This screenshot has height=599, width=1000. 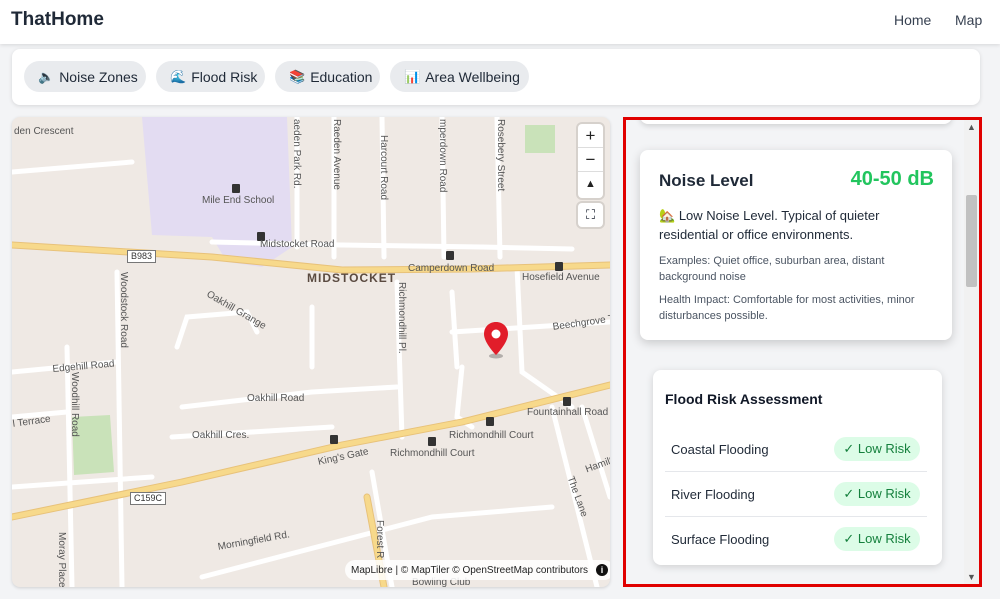 I want to click on street-label: Oakhill Cres., so click(x=221, y=435).